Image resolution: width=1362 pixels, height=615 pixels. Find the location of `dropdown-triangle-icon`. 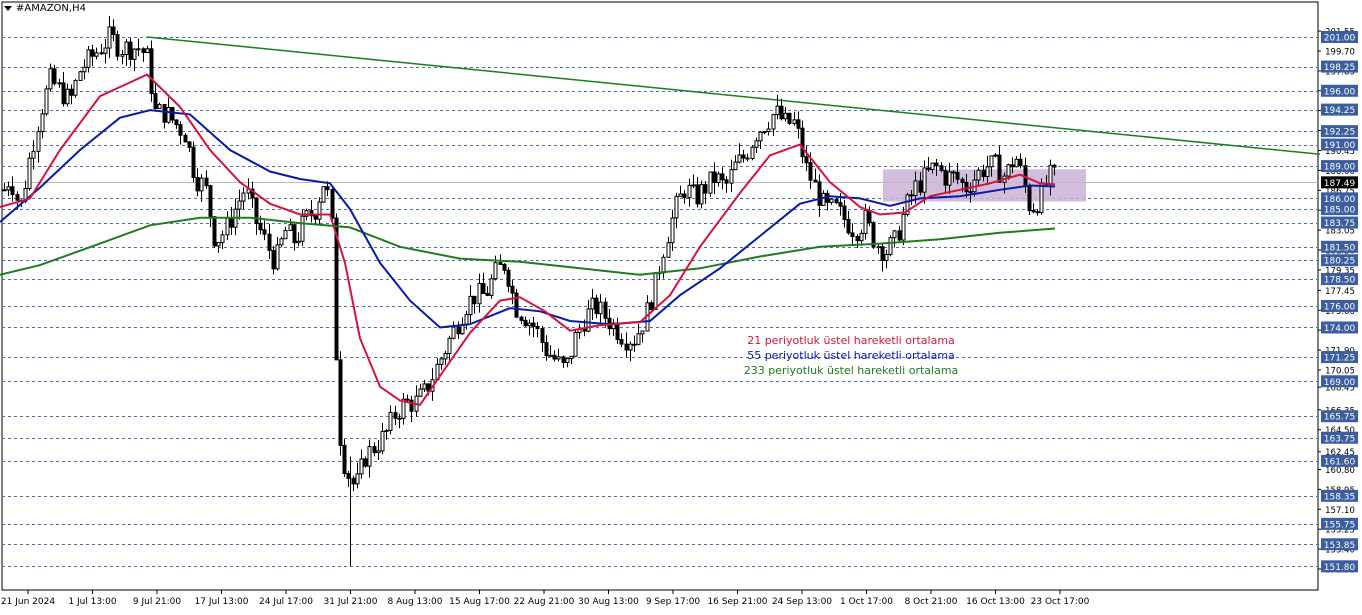

dropdown-triangle-icon is located at coordinates (8, 8).